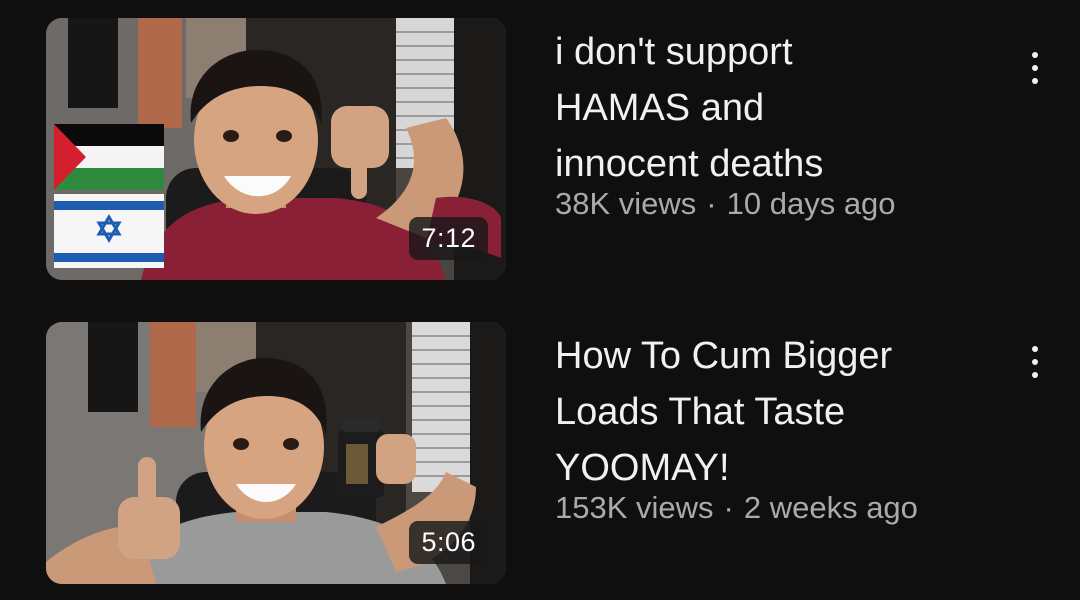  I want to click on palestine-flag-icon, so click(109, 157).